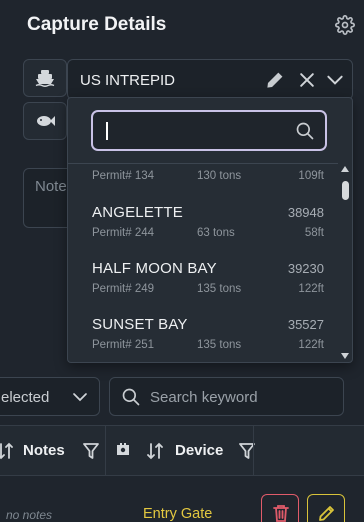 The width and height of the screenshot is (364, 522). I want to click on notes-textarea: Note, so click(48, 198).